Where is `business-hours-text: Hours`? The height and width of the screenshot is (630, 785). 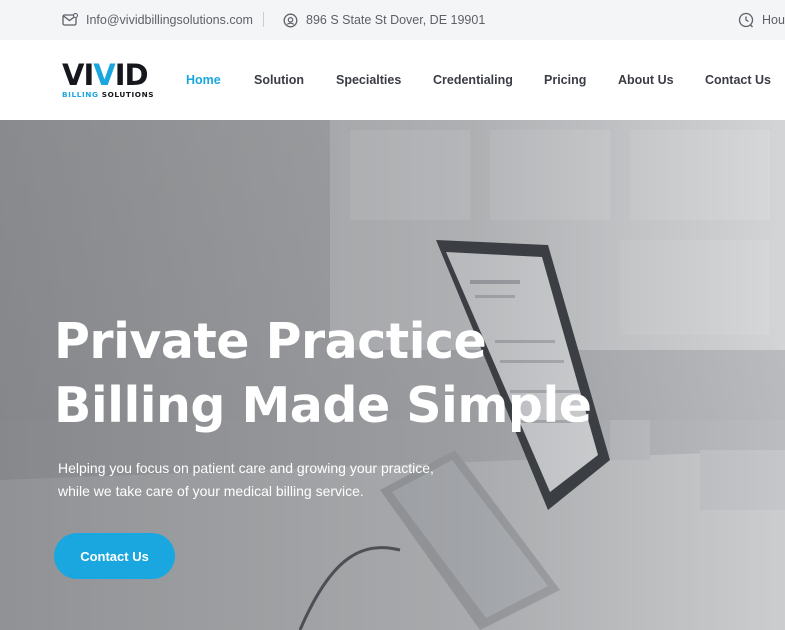
business-hours-text: Hours is located at coordinates (773, 20).